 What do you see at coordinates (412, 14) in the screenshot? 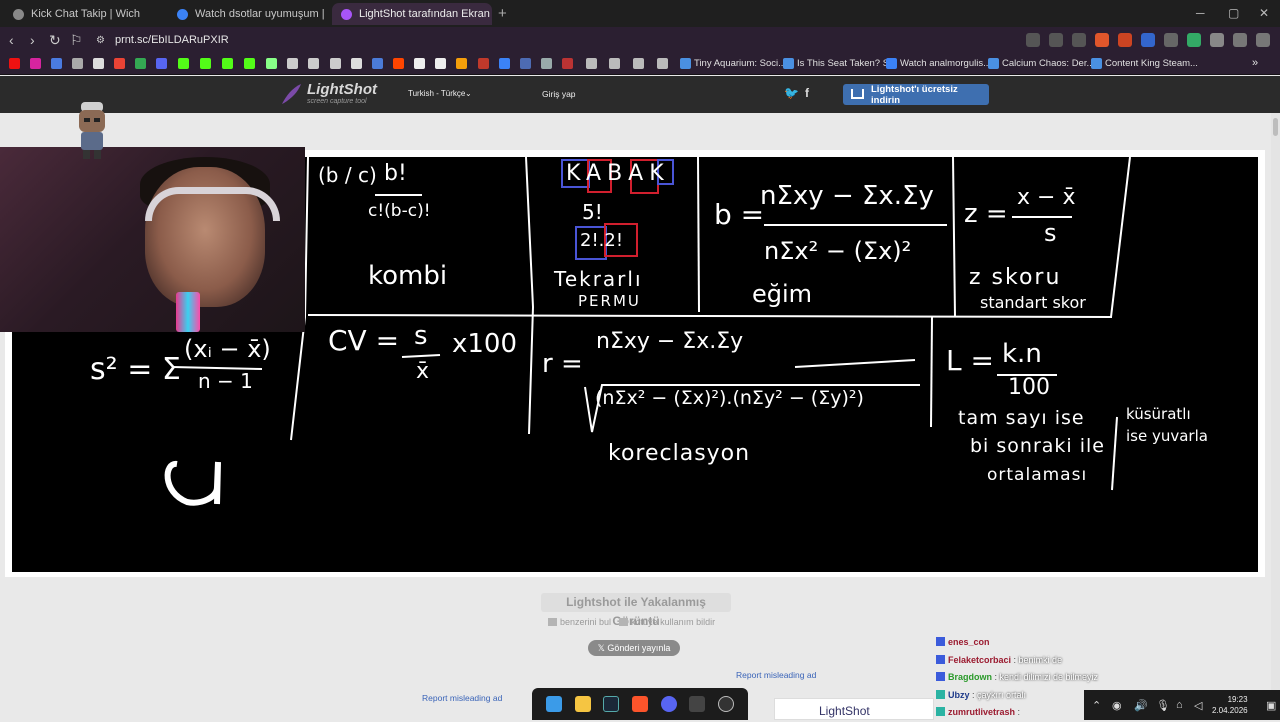
I see `tab-lightshot: LightShot tarafından Ekran Görü ✕` at bounding box center [412, 14].